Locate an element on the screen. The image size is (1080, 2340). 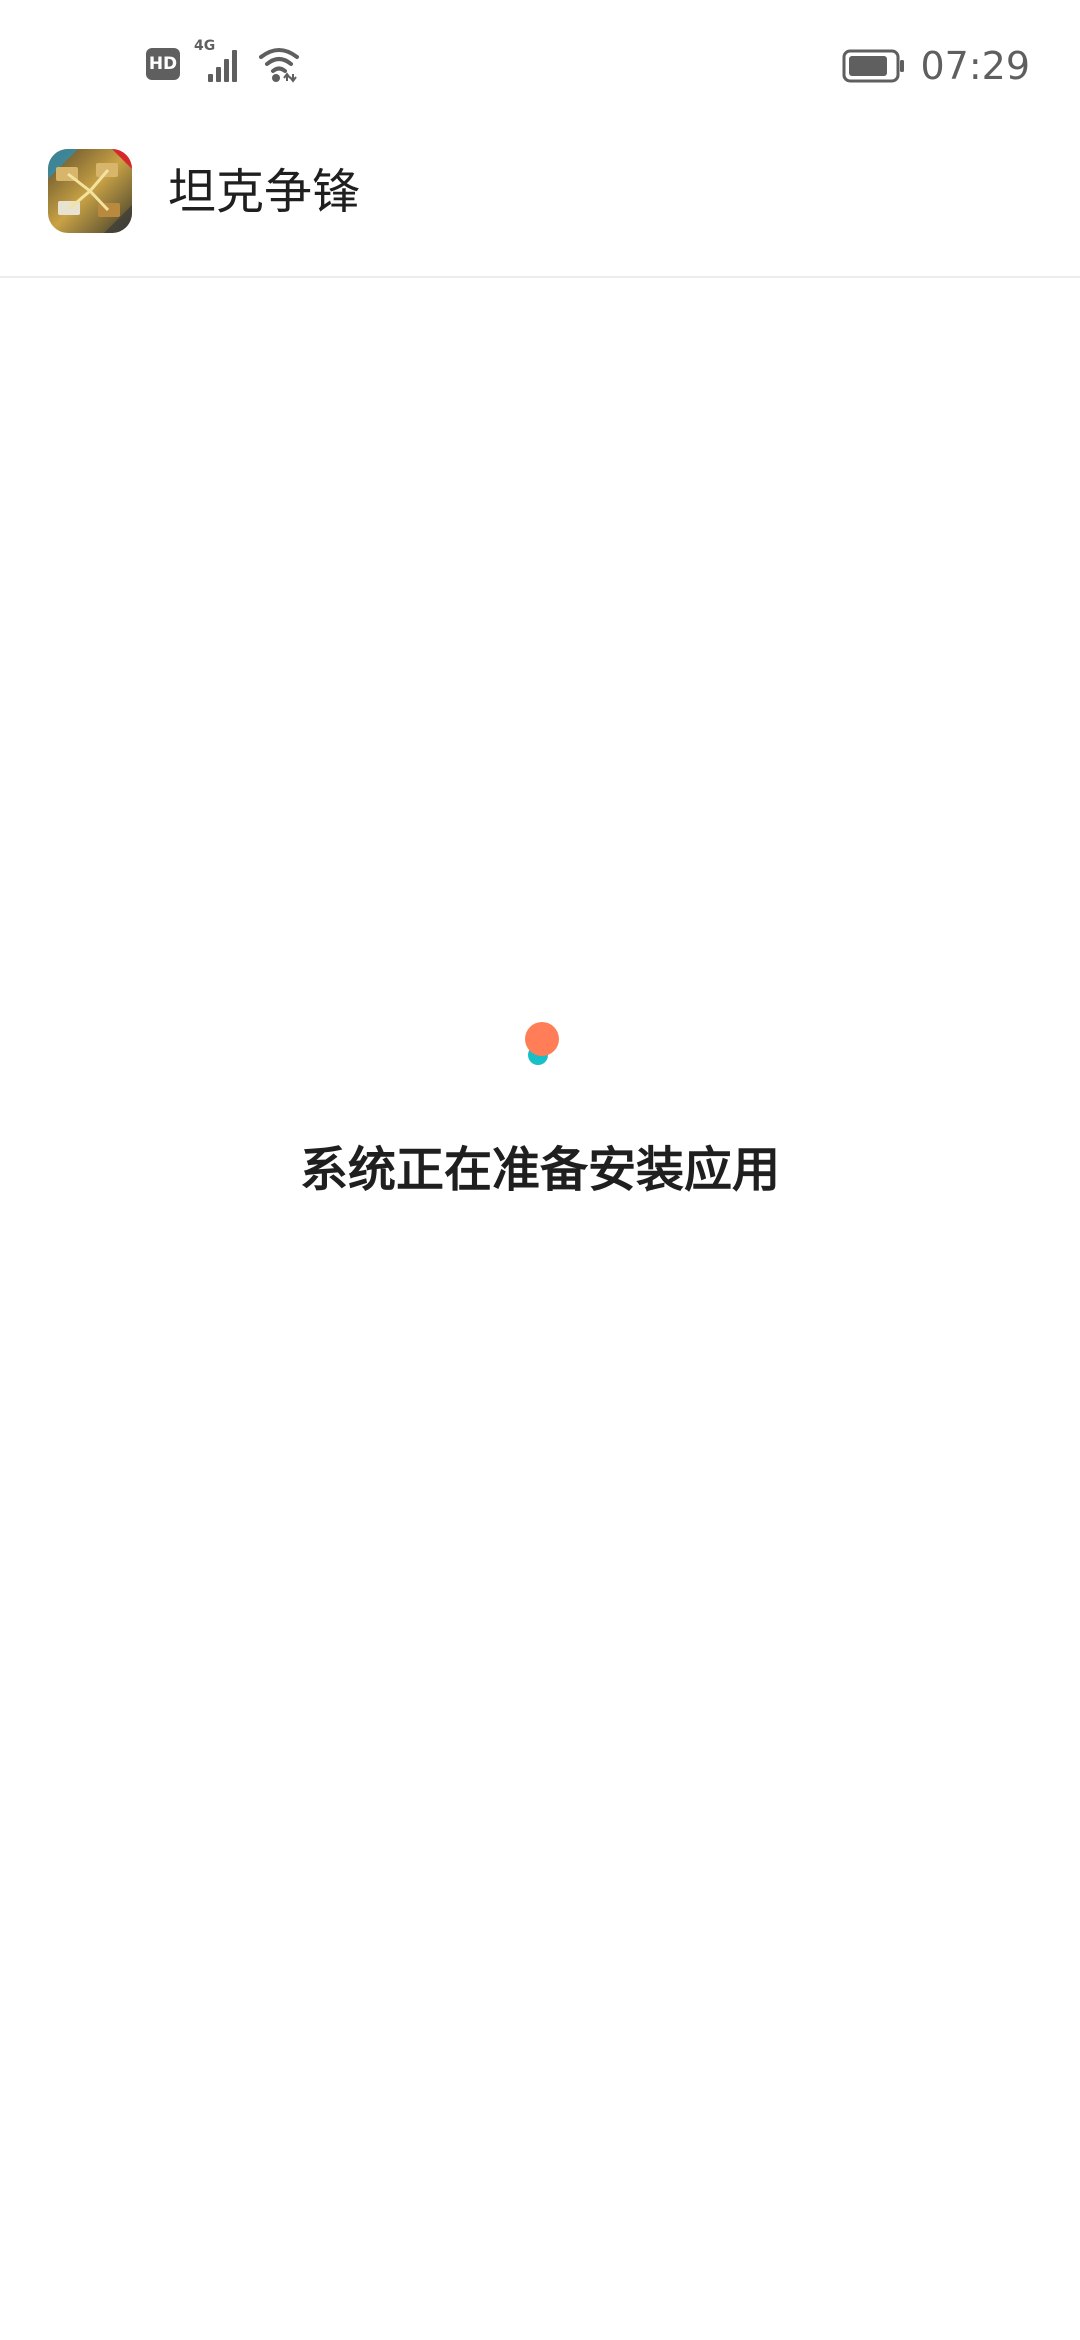
status-time: 07:29 is located at coordinates (975, 66).